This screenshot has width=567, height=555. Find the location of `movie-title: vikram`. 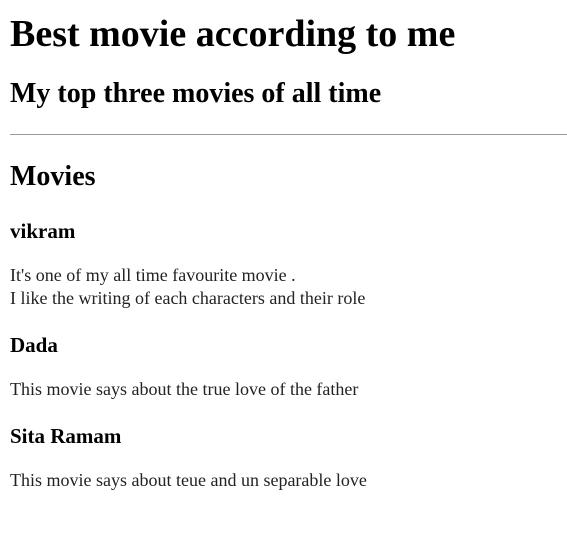

movie-title: vikram is located at coordinates (43, 231).